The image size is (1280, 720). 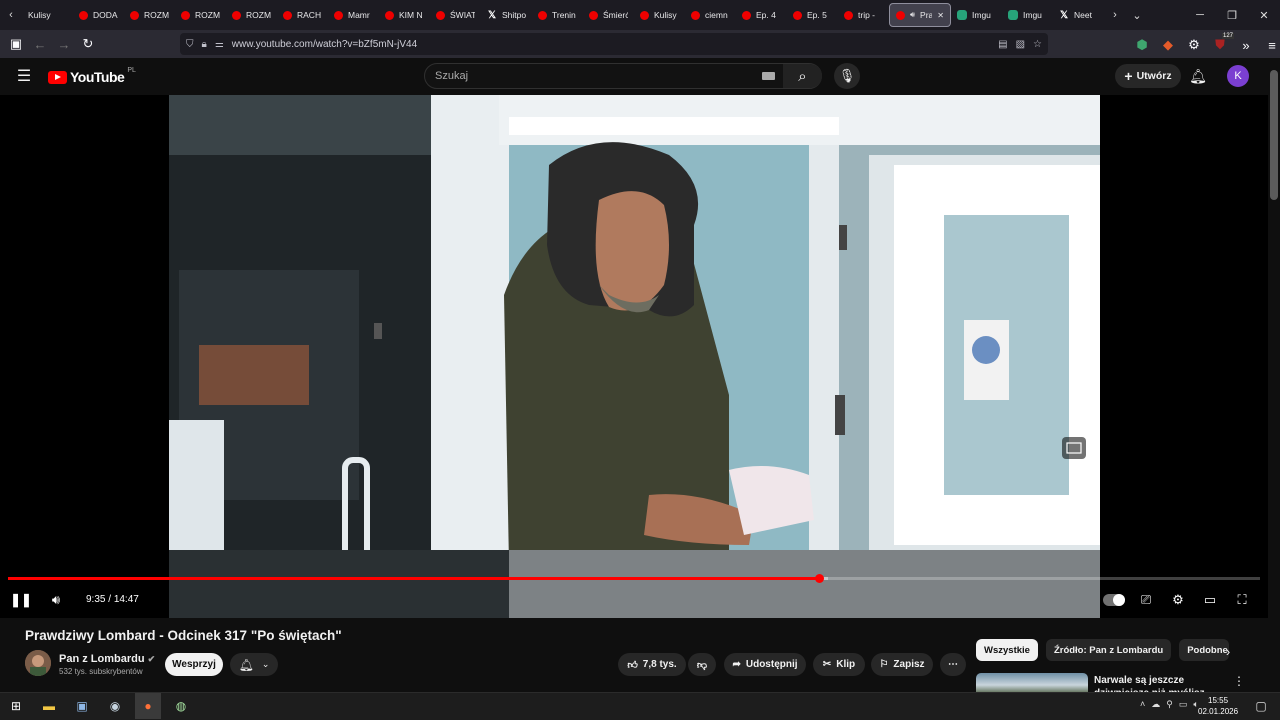 I want to click on suggestion-thumbnail, so click(x=1032, y=683).